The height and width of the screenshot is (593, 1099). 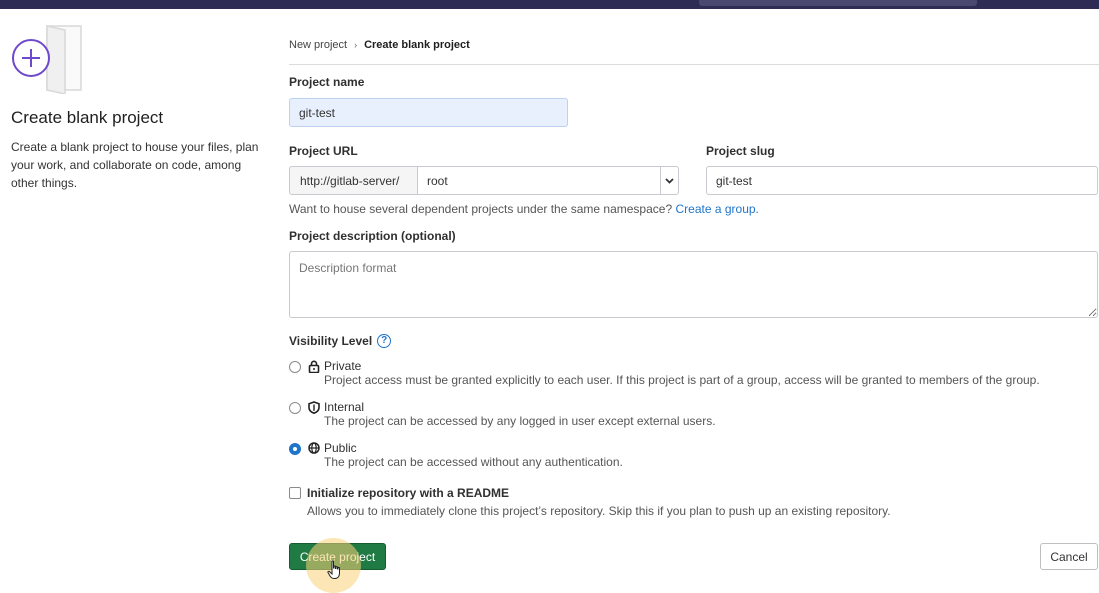 What do you see at coordinates (340, 448) in the screenshot?
I see `visibility-public-label: Public` at bounding box center [340, 448].